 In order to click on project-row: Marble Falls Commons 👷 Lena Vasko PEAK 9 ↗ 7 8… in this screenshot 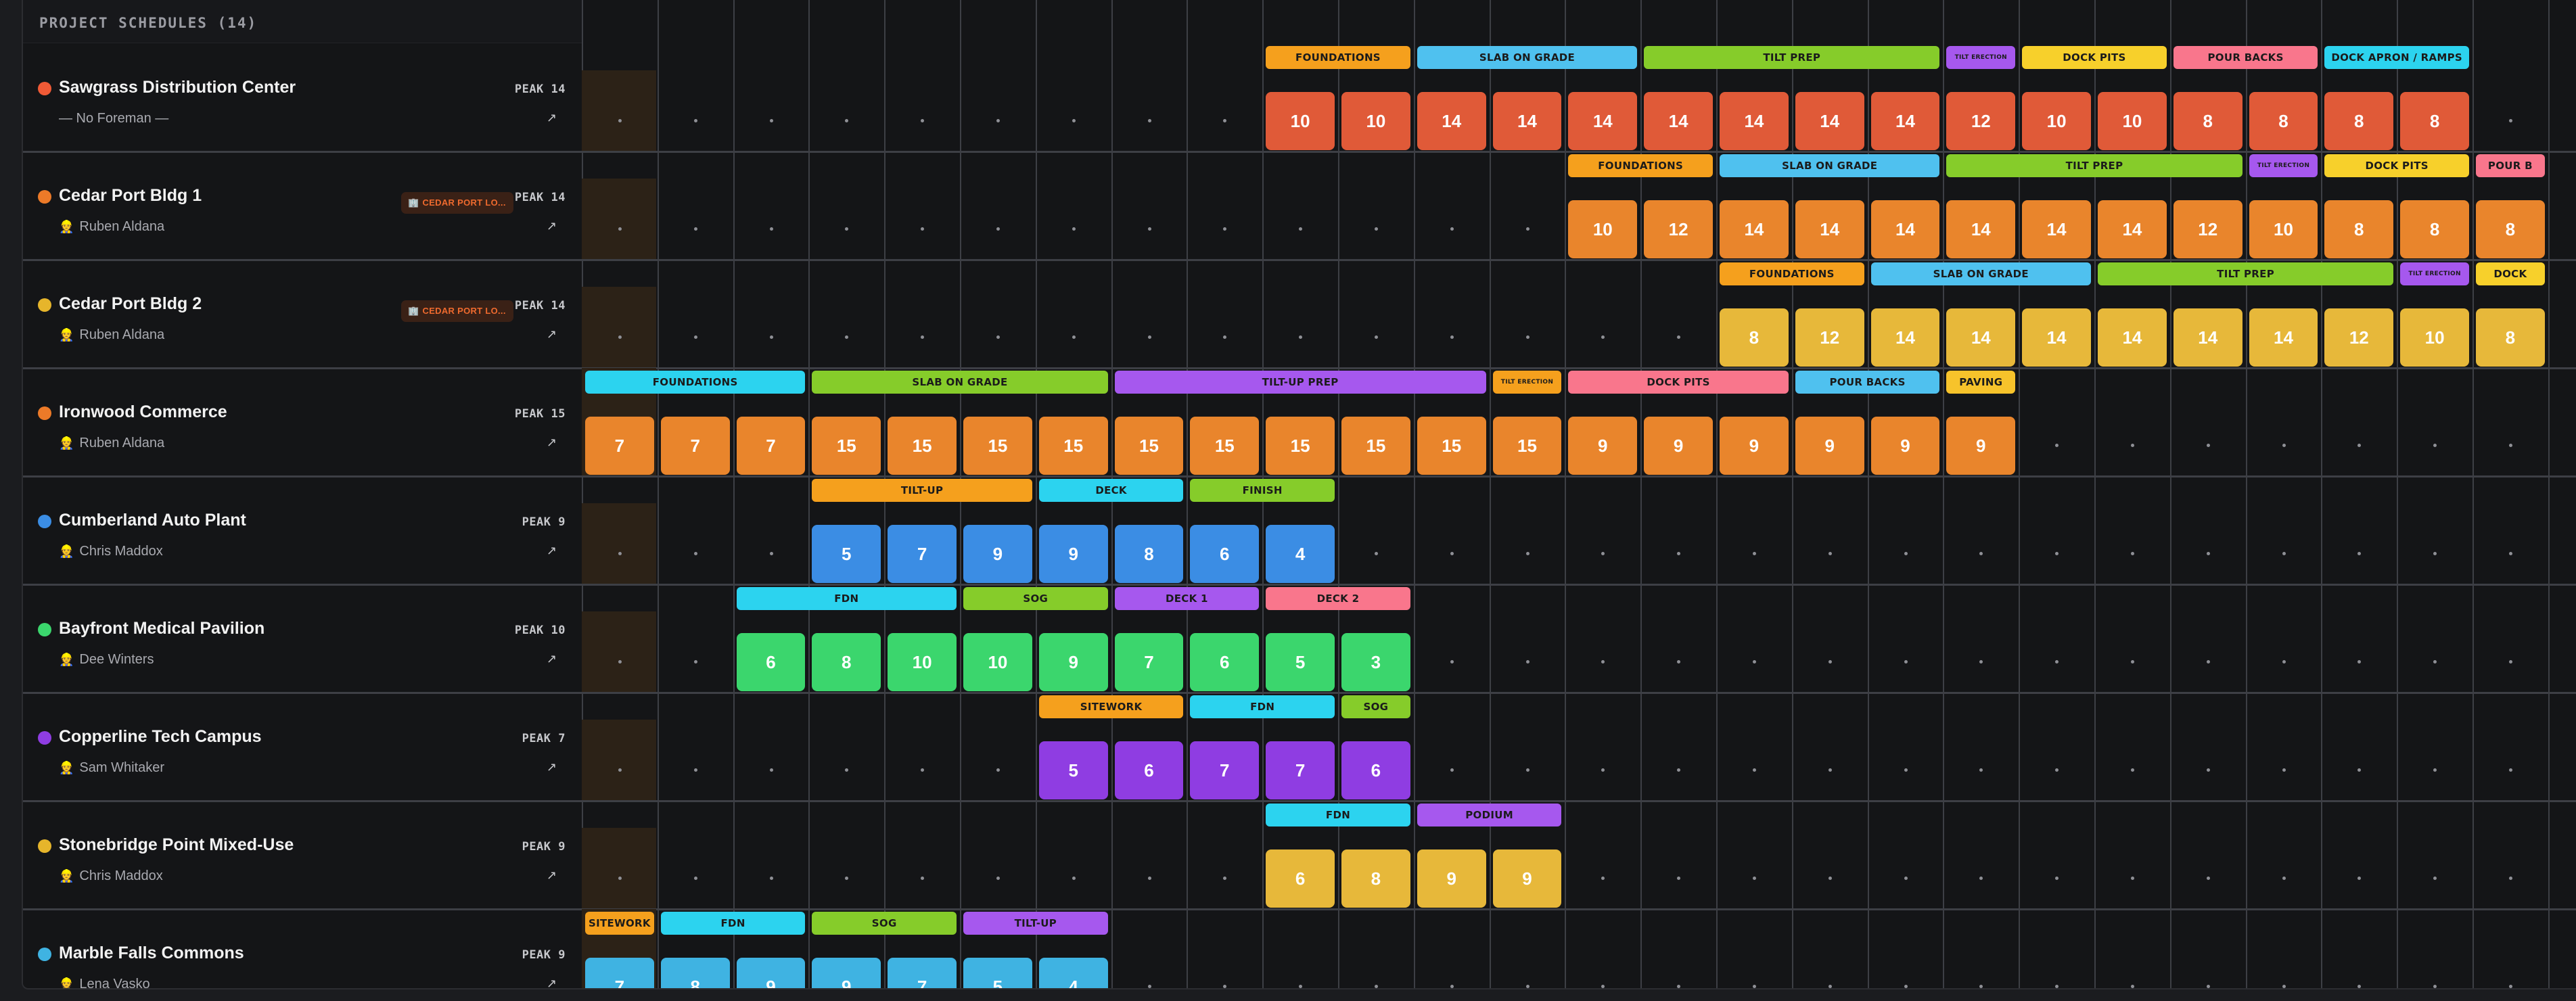, I will do `click(1299, 948)`.